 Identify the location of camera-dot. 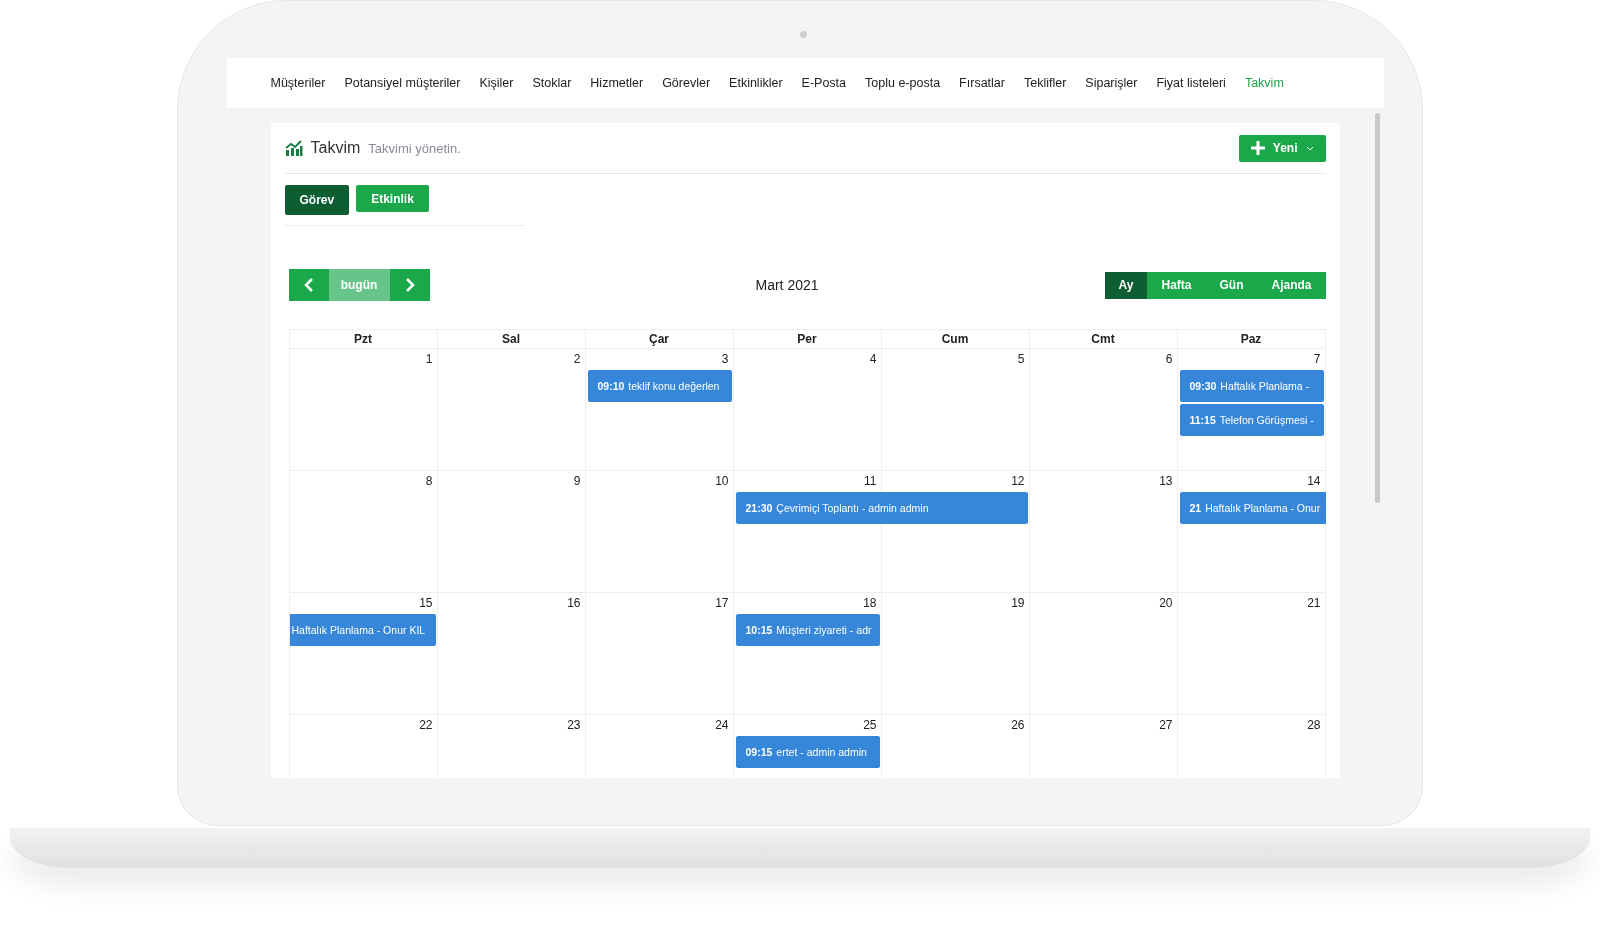
(803, 34).